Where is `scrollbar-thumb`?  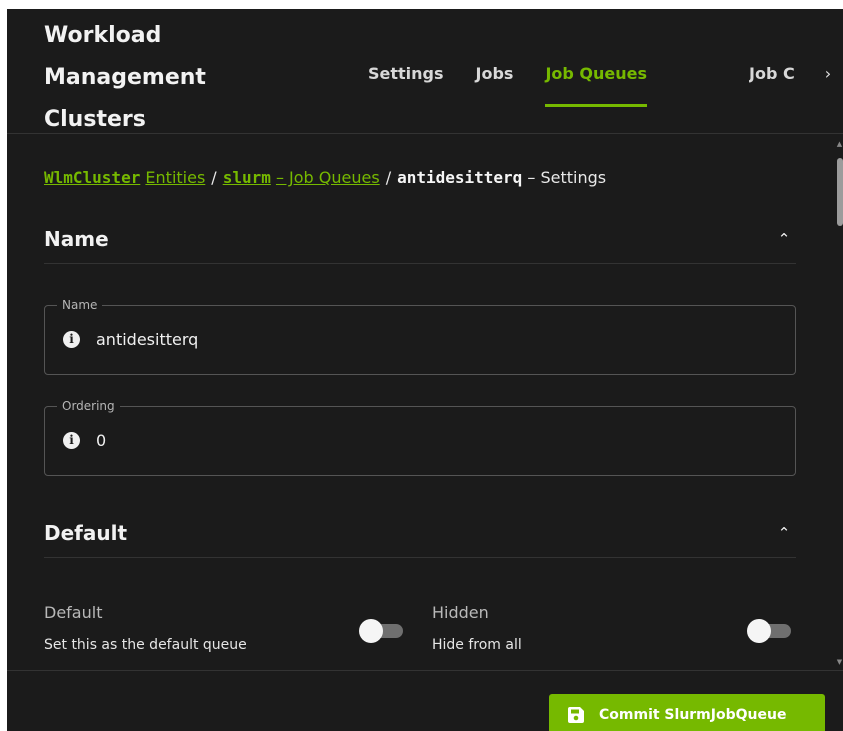
scrollbar-thumb is located at coordinates (840, 192).